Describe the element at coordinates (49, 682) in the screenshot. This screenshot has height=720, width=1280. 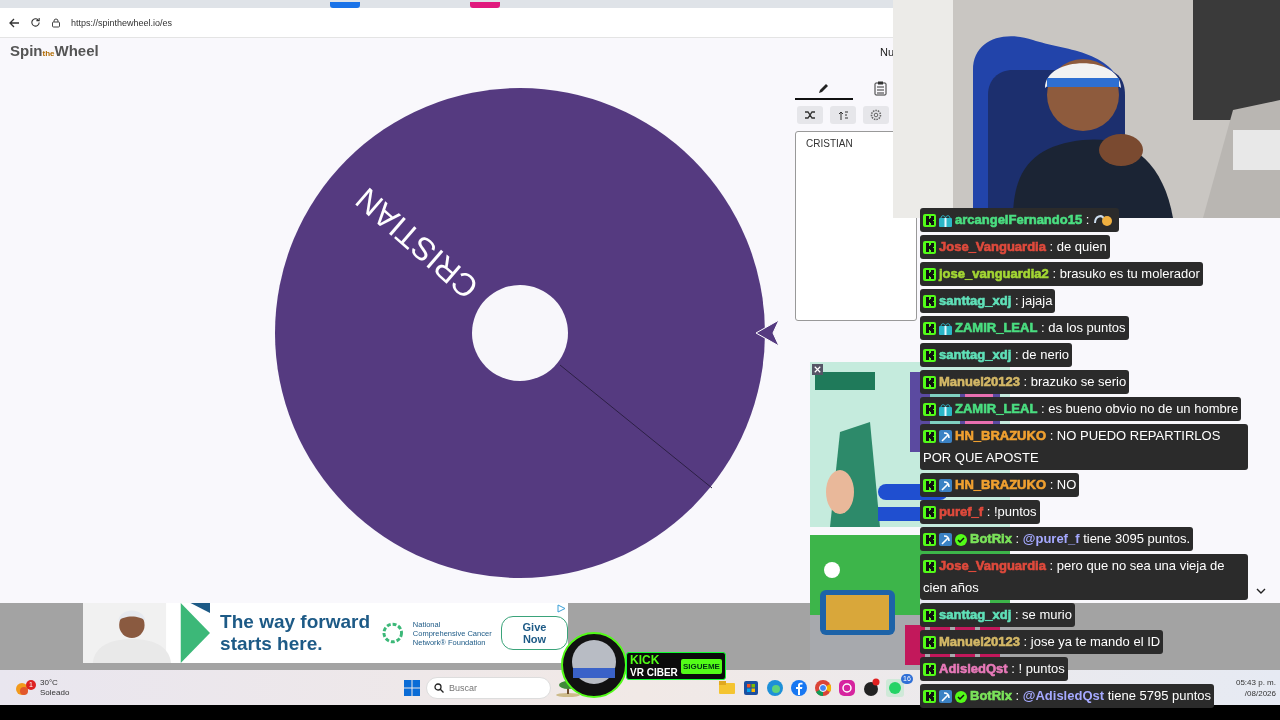
I see `temperature: 30°C` at that location.